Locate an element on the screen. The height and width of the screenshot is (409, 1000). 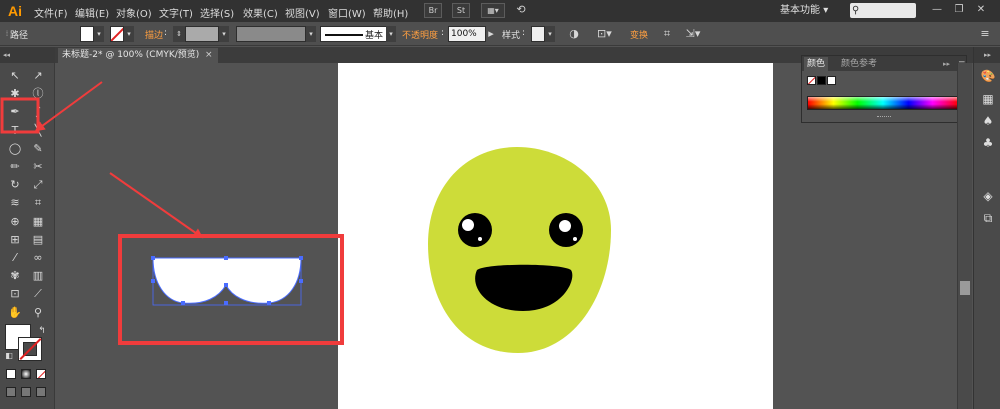
stock-button: St is located at coordinates (461, 10).